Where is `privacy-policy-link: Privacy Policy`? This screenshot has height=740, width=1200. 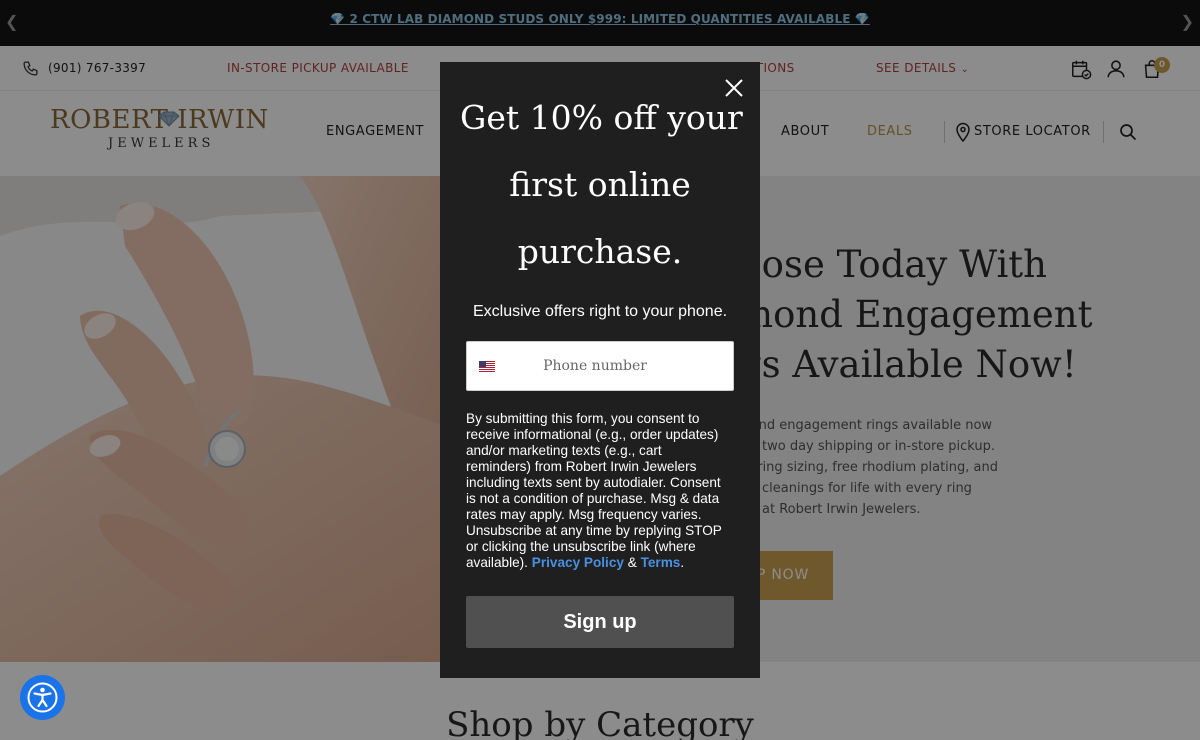
privacy-policy-link: Privacy Policy is located at coordinates (578, 562).